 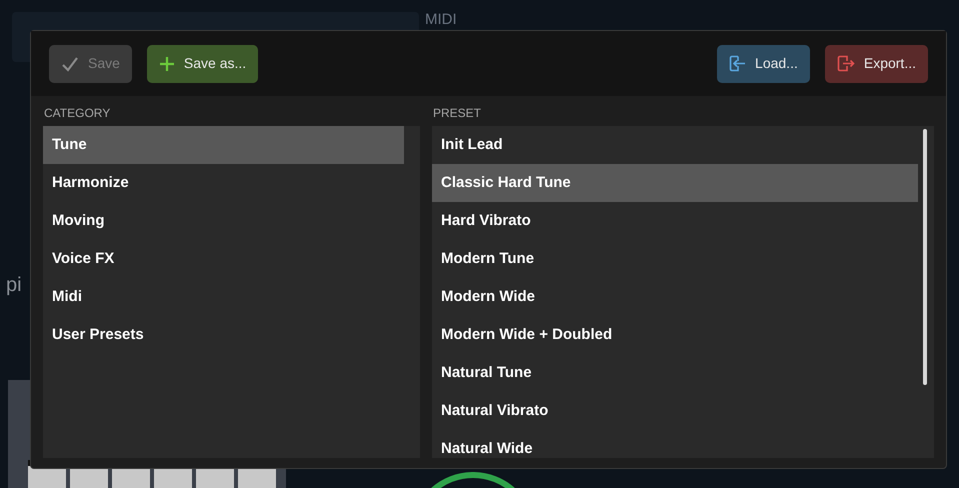 What do you see at coordinates (675, 145) in the screenshot?
I see `list-item: Init Lead` at bounding box center [675, 145].